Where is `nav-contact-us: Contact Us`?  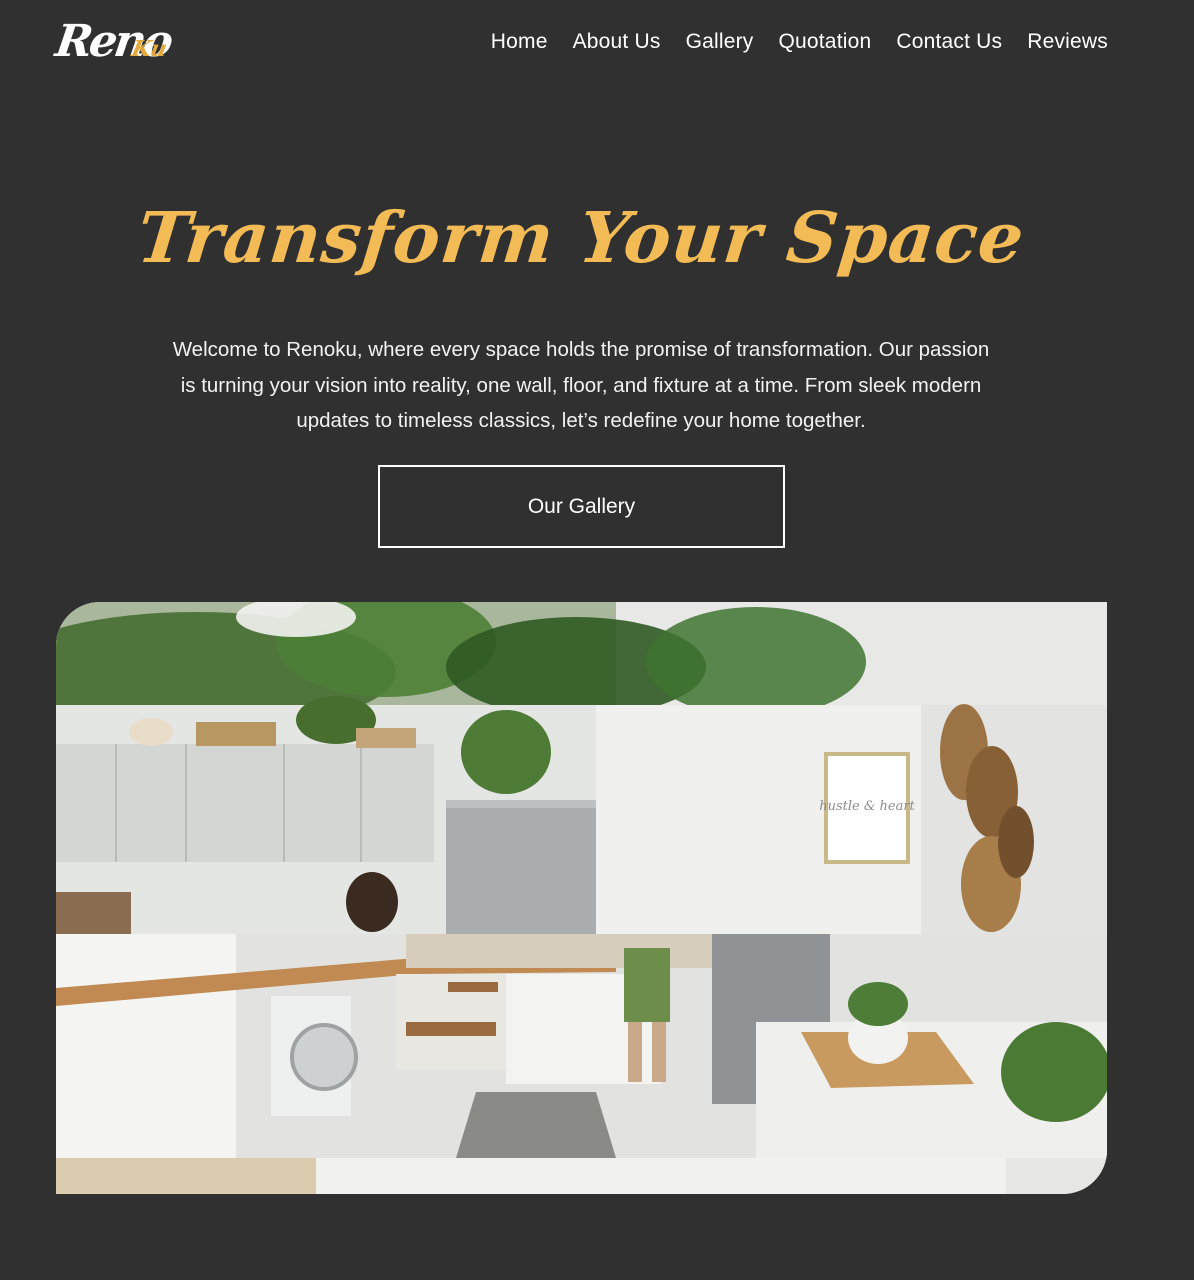 nav-contact-us: Contact Us is located at coordinates (949, 42).